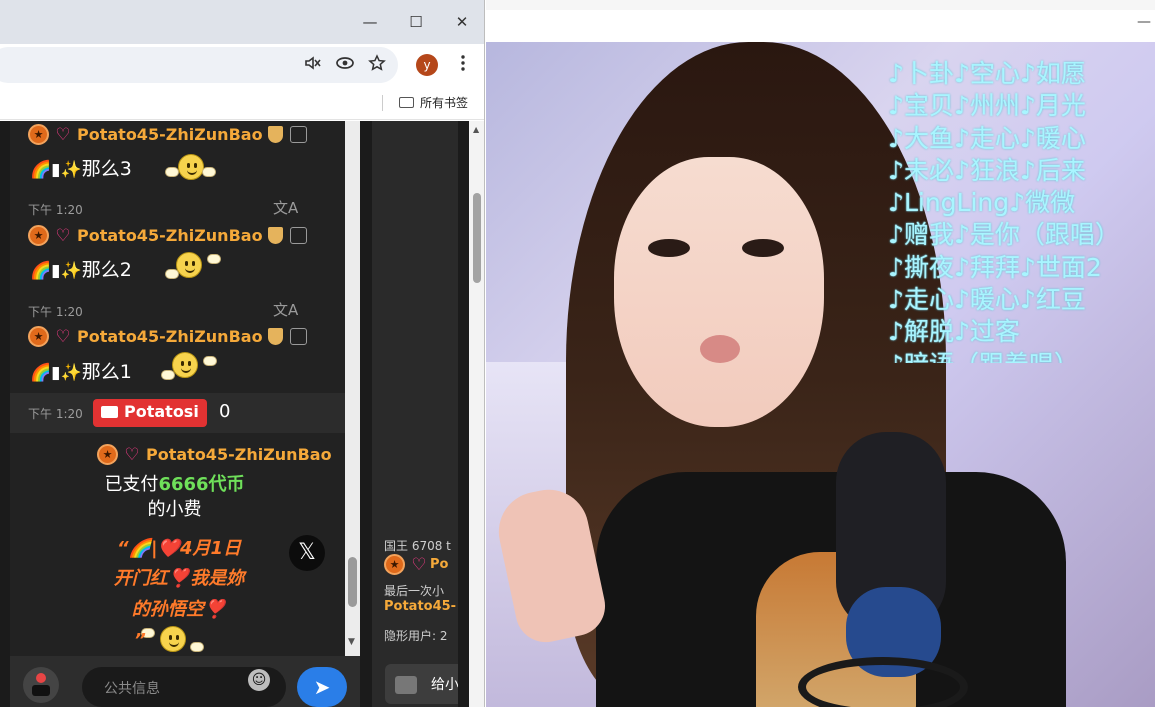  Describe the element at coordinates (201, 484) in the screenshot. I see `tip-amount: 6666代币` at that location.